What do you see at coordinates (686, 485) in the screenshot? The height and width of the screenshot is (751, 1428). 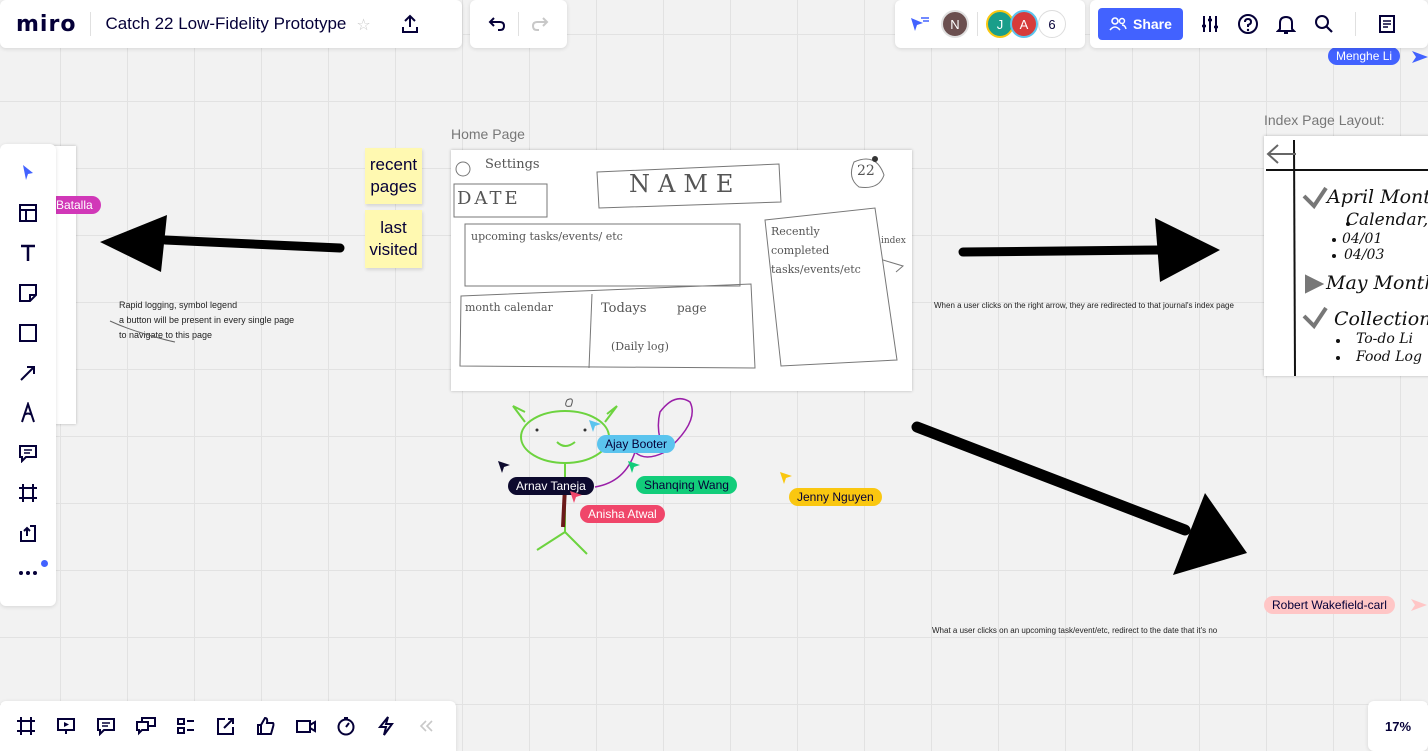 I see `cursor-label-shanqing-wang: Shanqing Wang` at bounding box center [686, 485].